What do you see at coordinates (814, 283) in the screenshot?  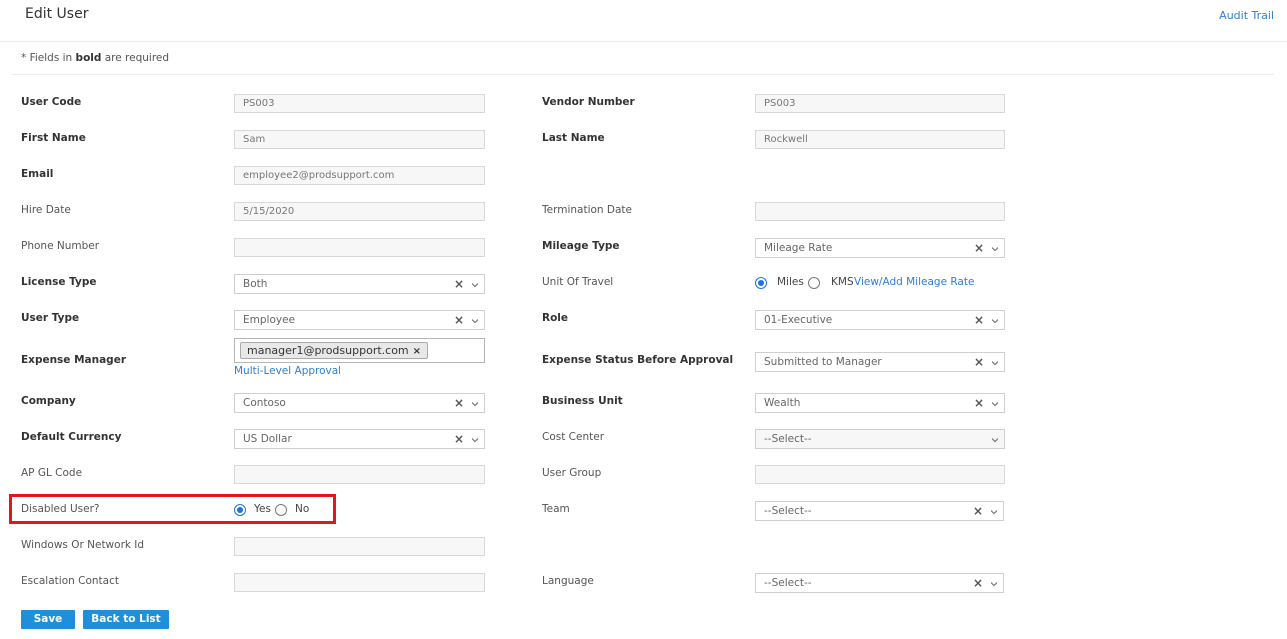 I see `kms-radio` at bounding box center [814, 283].